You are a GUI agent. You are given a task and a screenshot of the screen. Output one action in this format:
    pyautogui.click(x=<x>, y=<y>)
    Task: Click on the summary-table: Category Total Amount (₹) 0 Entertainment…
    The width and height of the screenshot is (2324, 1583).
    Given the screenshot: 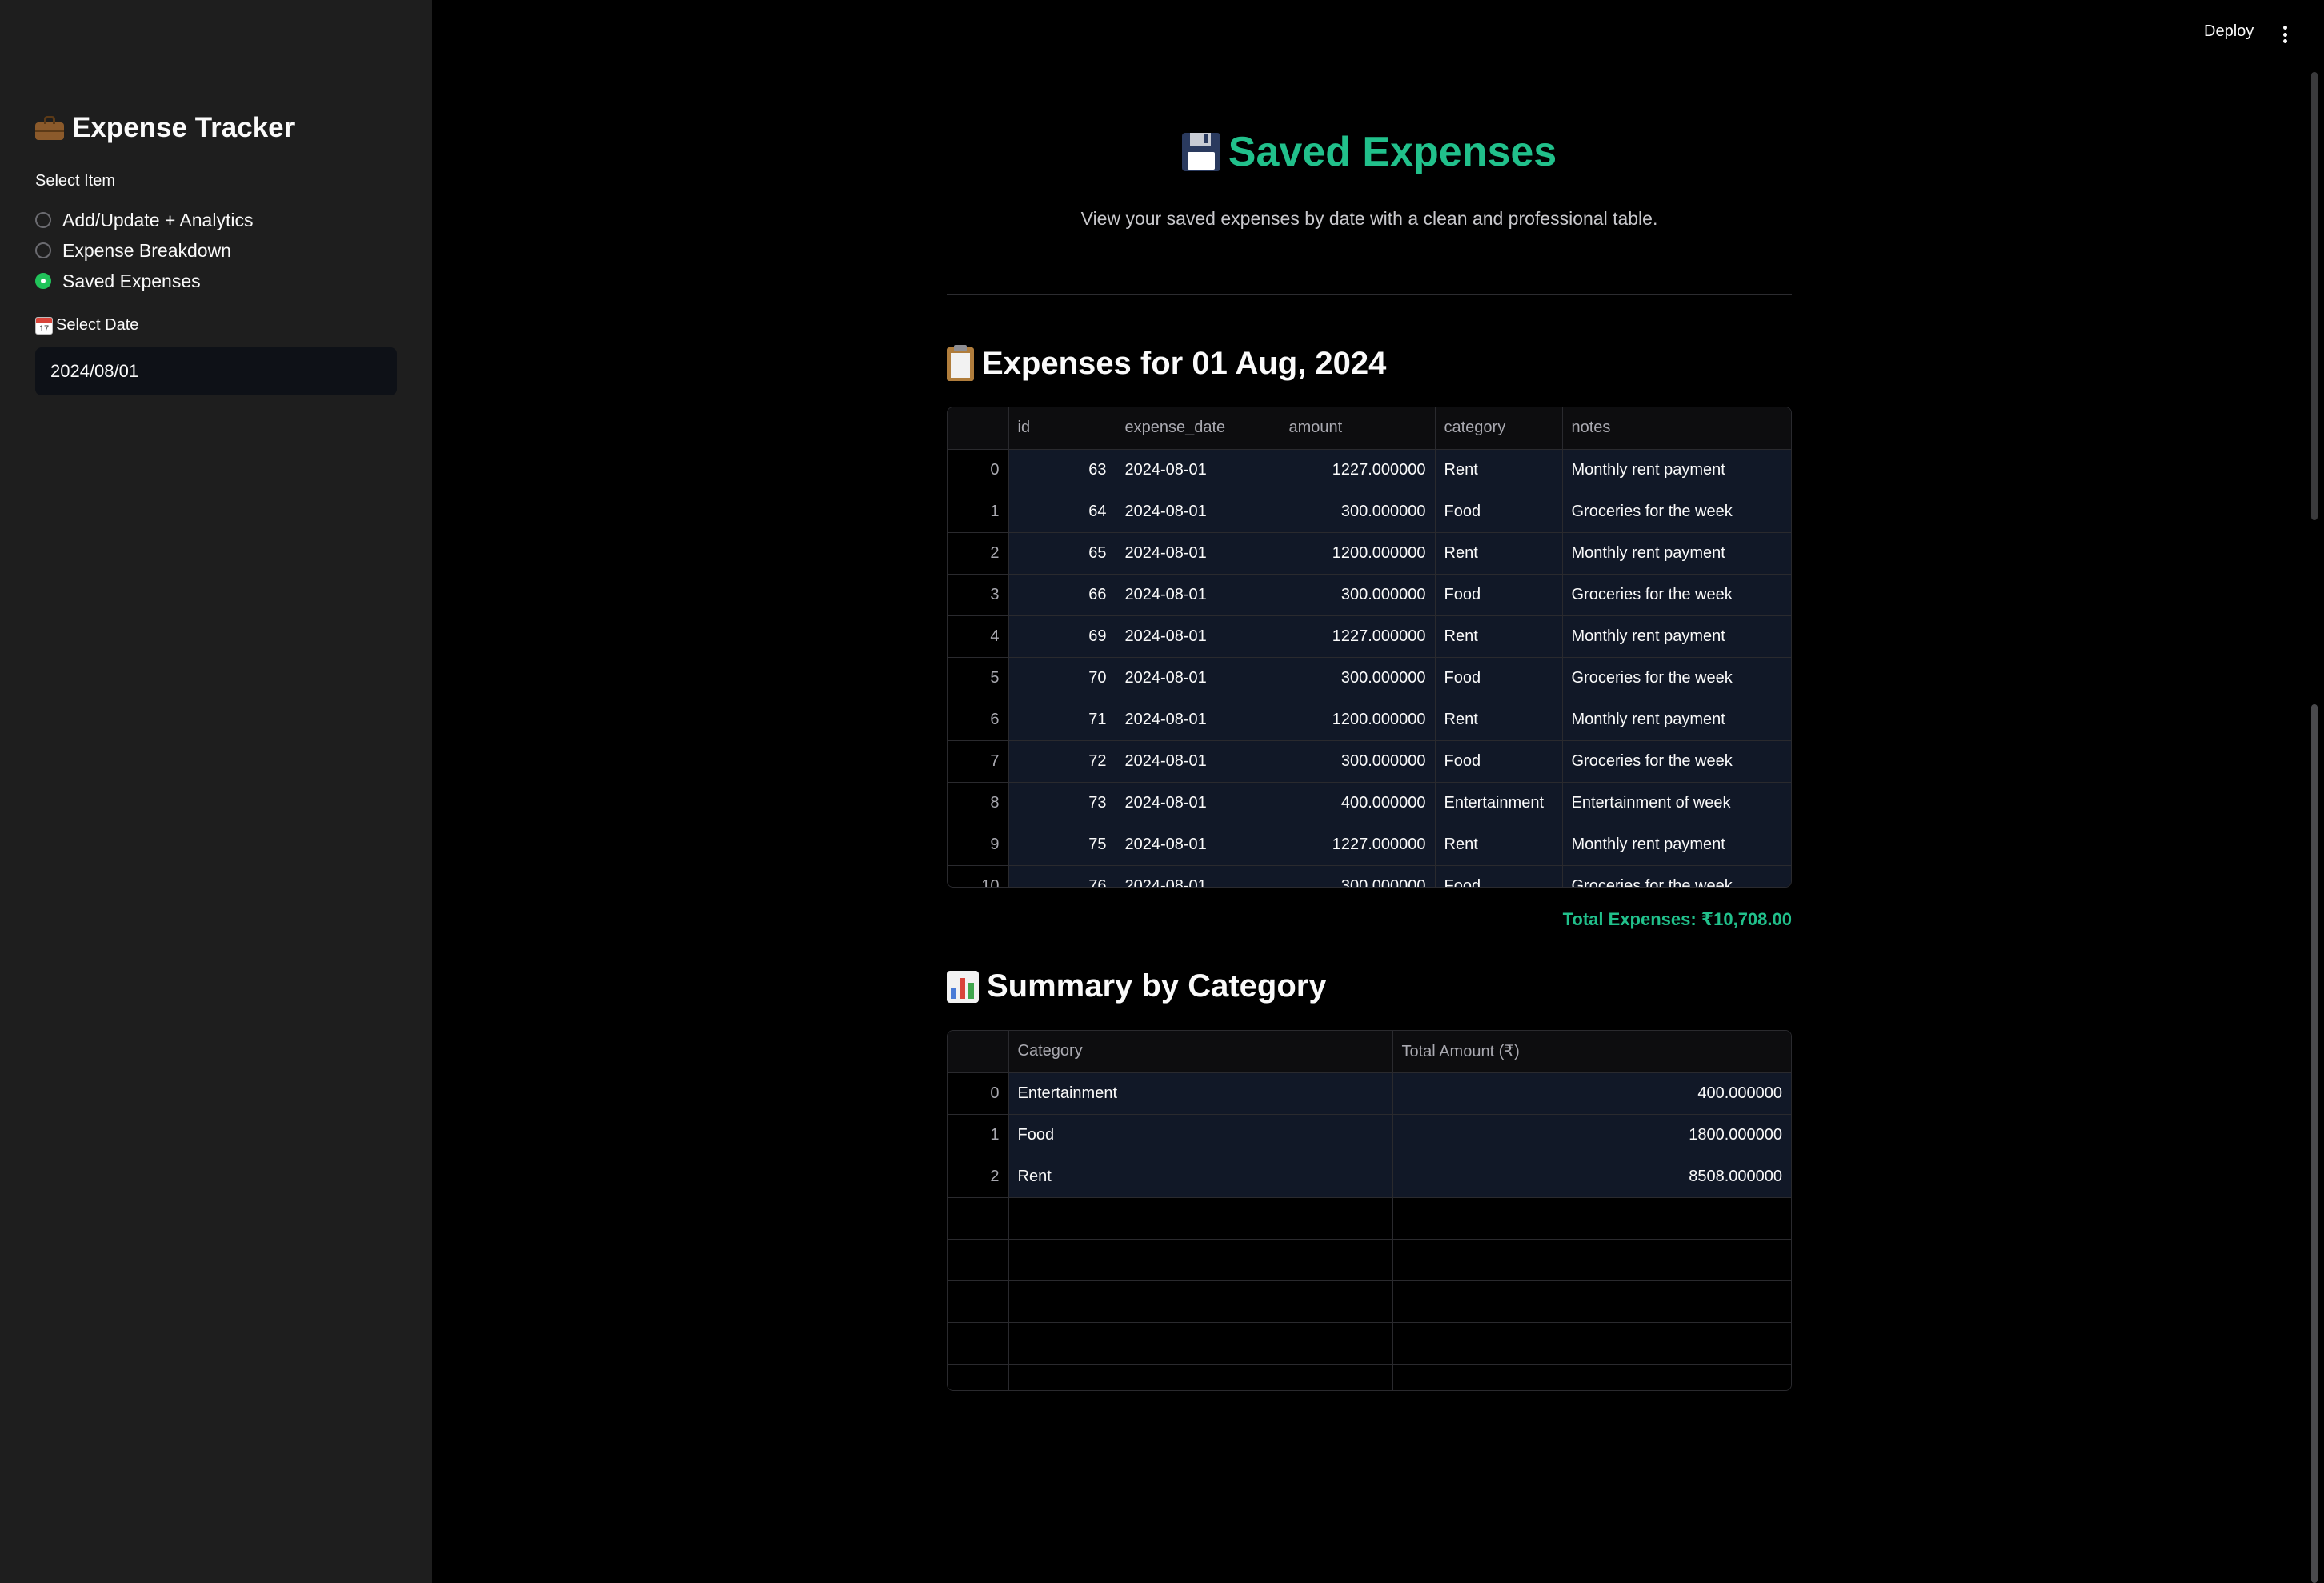 What is the action you would take?
    pyautogui.click(x=1370, y=1210)
    